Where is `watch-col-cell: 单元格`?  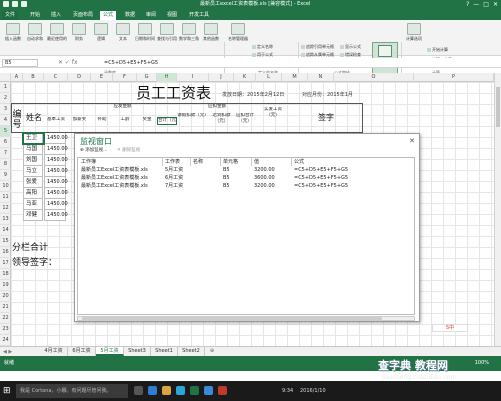 watch-col-cell: 单元格 is located at coordinates (230, 162).